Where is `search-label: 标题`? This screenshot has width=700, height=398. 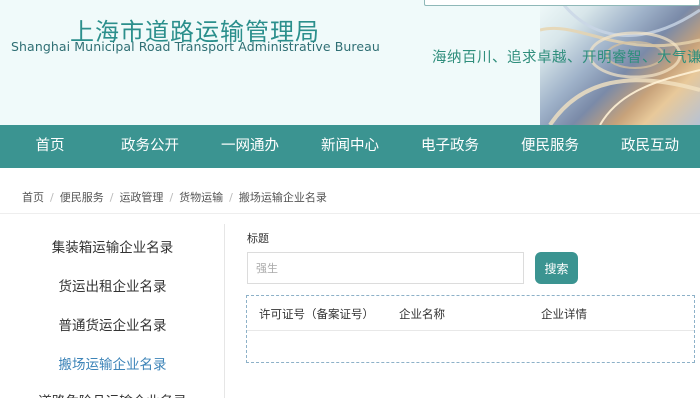 search-label: 标题 is located at coordinates (258, 238).